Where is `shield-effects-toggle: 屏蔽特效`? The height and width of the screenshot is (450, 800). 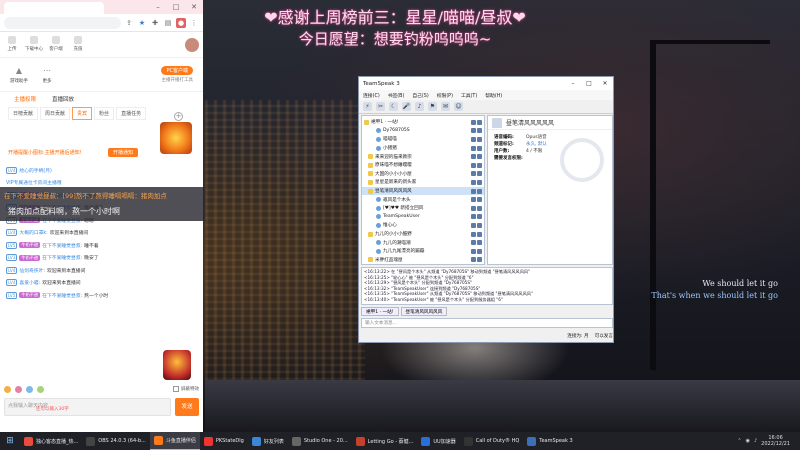
shield-effects-toggle: 屏蔽特效 is located at coordinates (186, 389).